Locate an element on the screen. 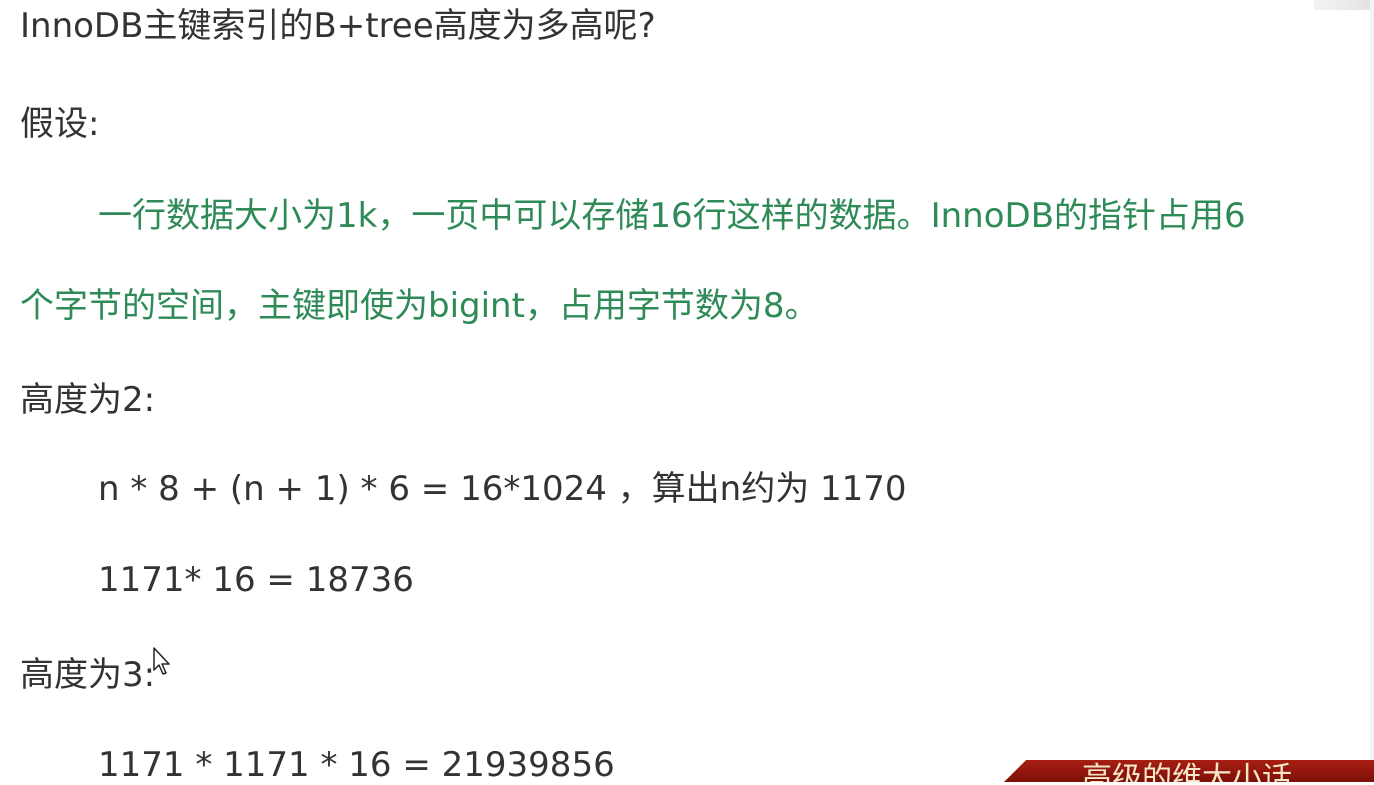  page-right-edge is located at coordinates (1372, 391).